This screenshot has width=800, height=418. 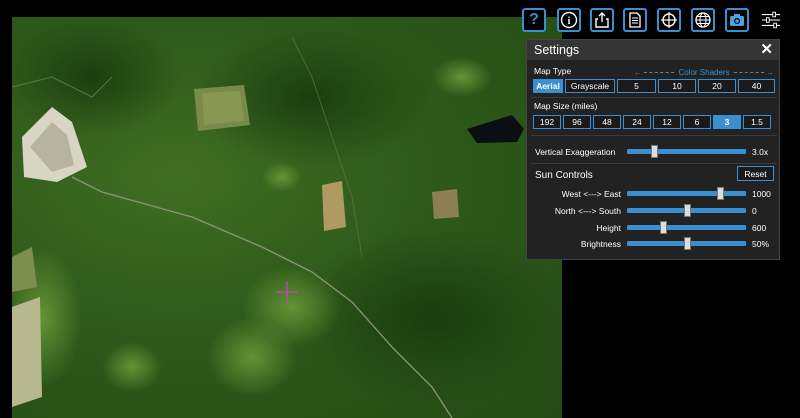 What do you see at coordinates (759, 228) in the screenshot?
I see `sun-height-value: 600` at bounding box center [759, 228].